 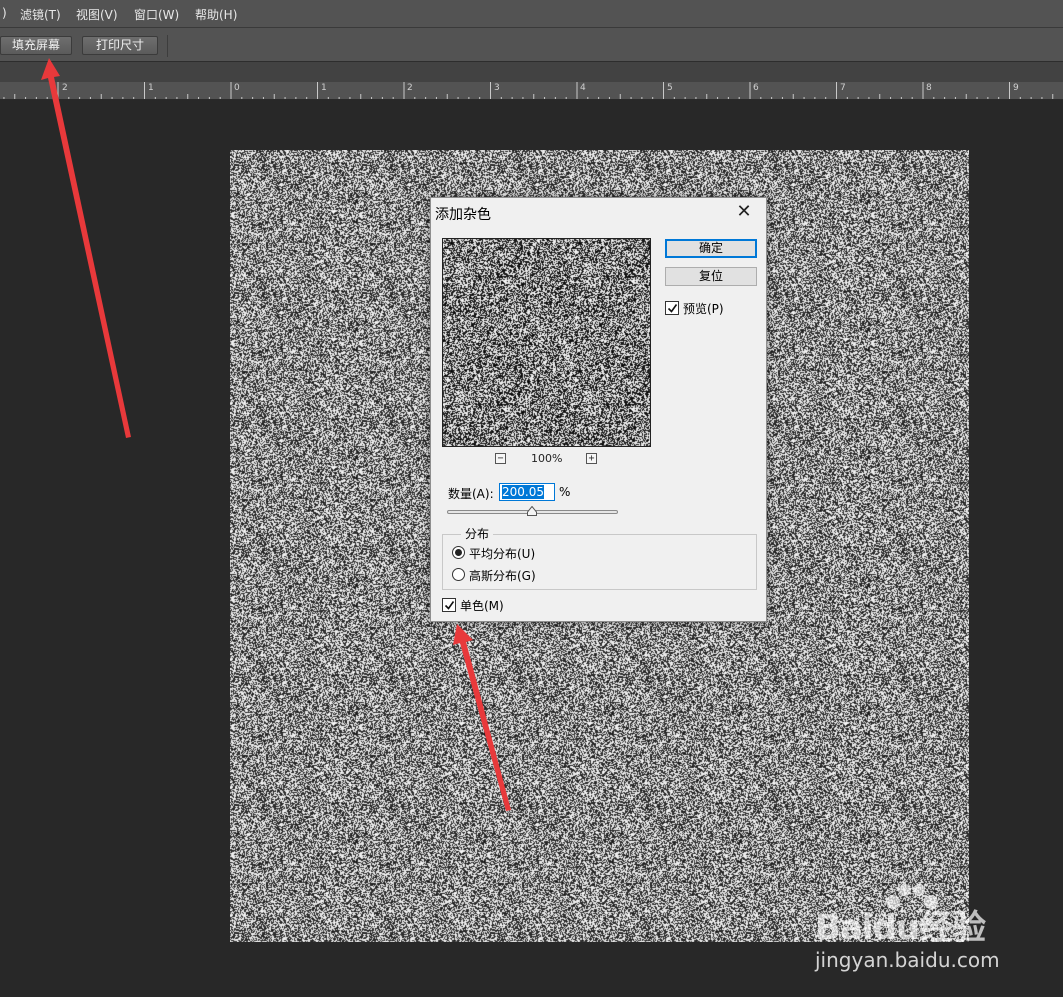 I want to click on menu-item-view: 视图(V), so click(x=97, y=14).